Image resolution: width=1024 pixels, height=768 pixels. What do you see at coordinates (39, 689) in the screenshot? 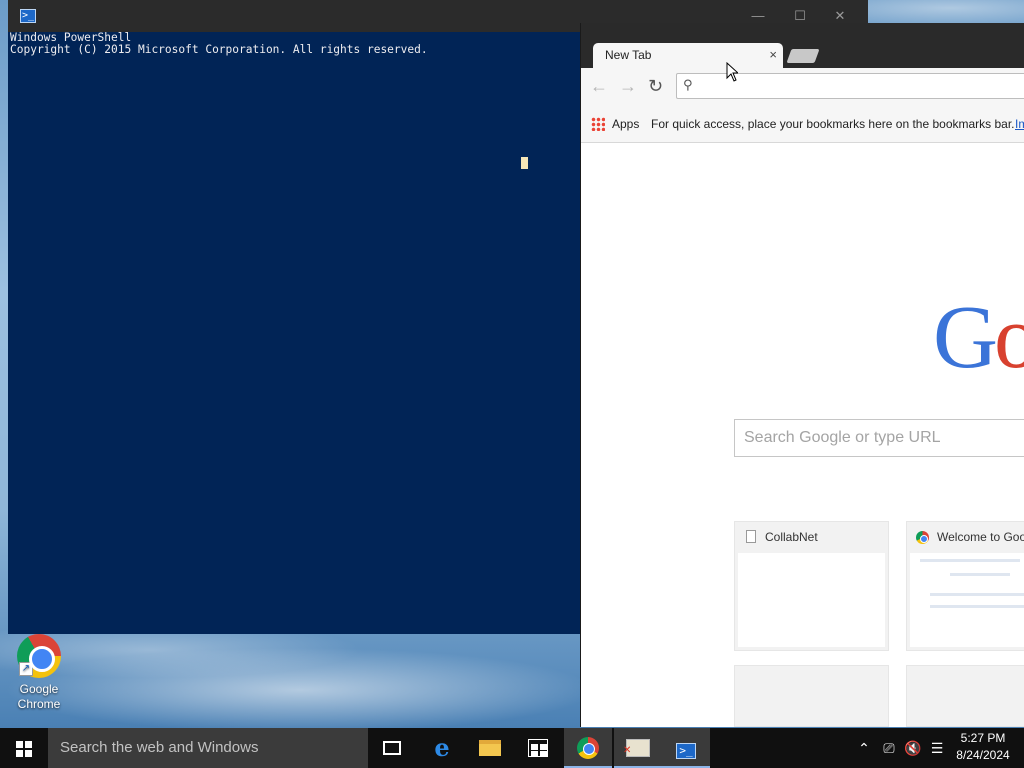
I see `desktop-icon-label: Google` at bounding box center [39, 689].